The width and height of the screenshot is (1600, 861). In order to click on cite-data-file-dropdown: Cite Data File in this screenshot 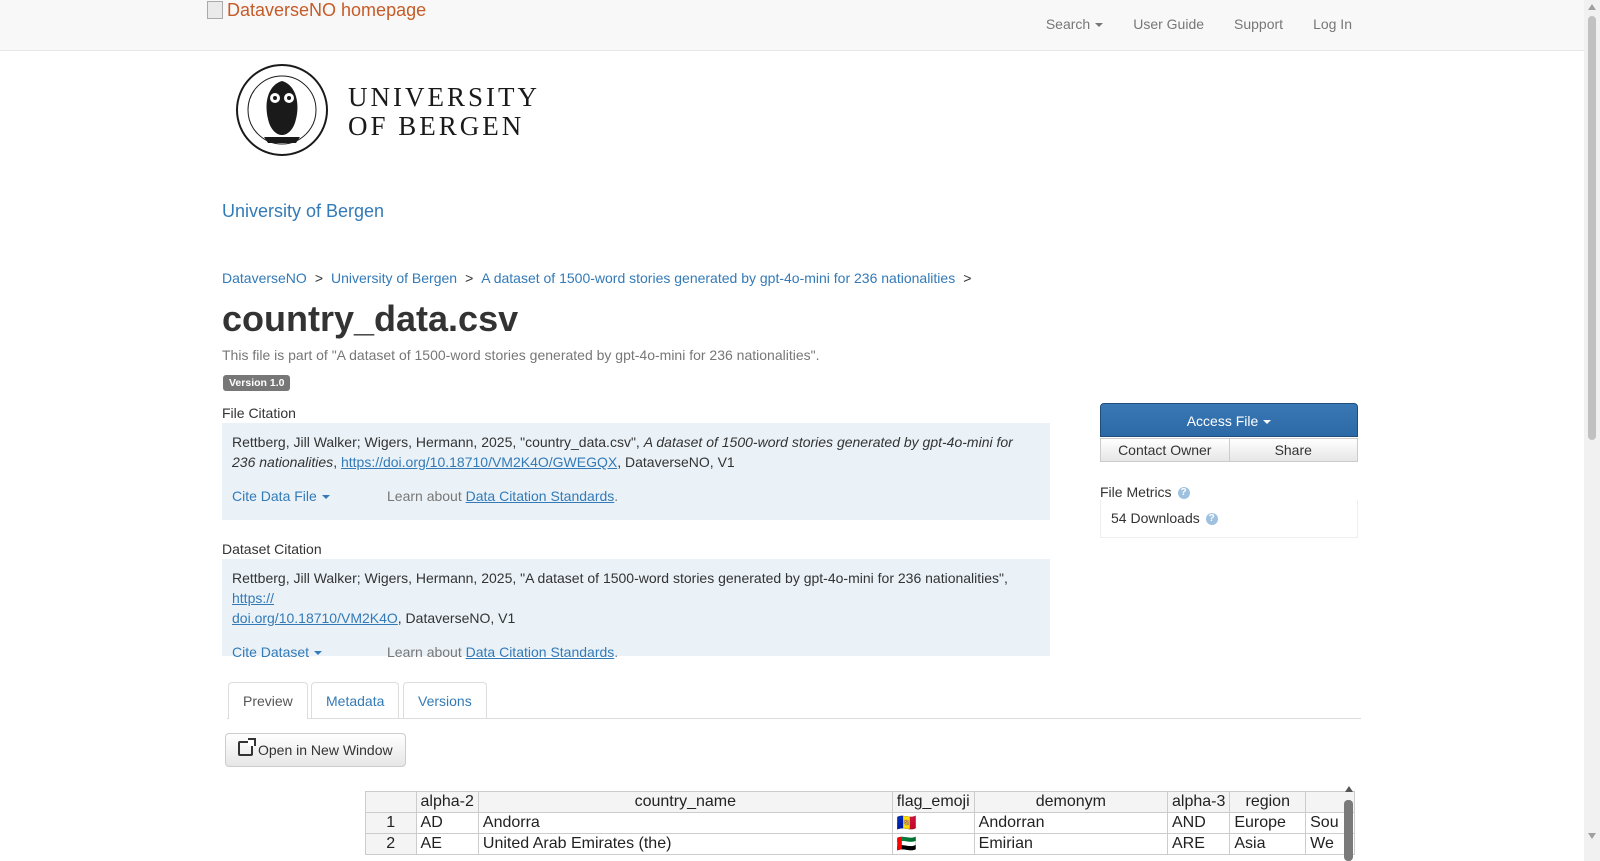, I will do `click(309, 496)`.